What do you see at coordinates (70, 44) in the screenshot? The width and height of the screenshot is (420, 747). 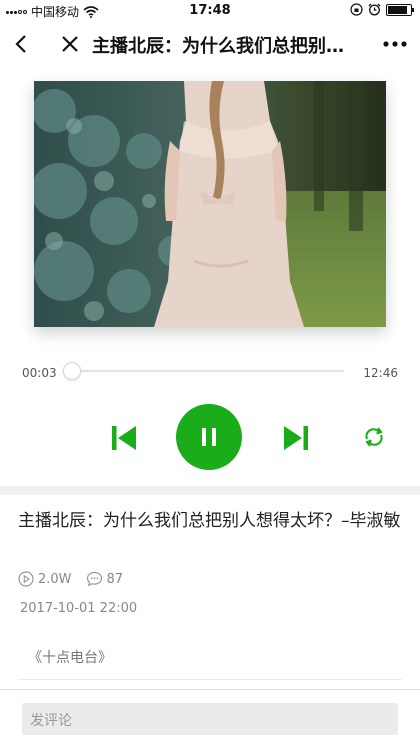 I see `close-icon` at bounding box center [70, 44].